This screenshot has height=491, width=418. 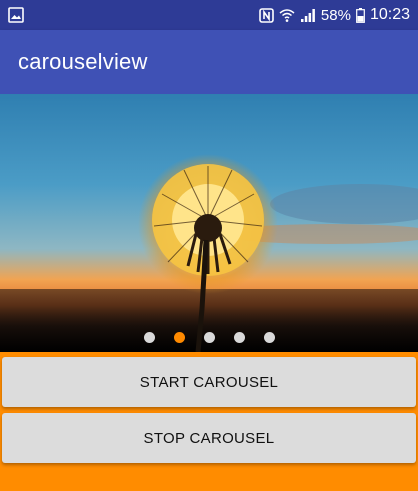 What do you see at coordinates (209, 382) in the screenshot?
I see `start-carousel-button: START CAROUSEL` at bounding box center [209, 382].